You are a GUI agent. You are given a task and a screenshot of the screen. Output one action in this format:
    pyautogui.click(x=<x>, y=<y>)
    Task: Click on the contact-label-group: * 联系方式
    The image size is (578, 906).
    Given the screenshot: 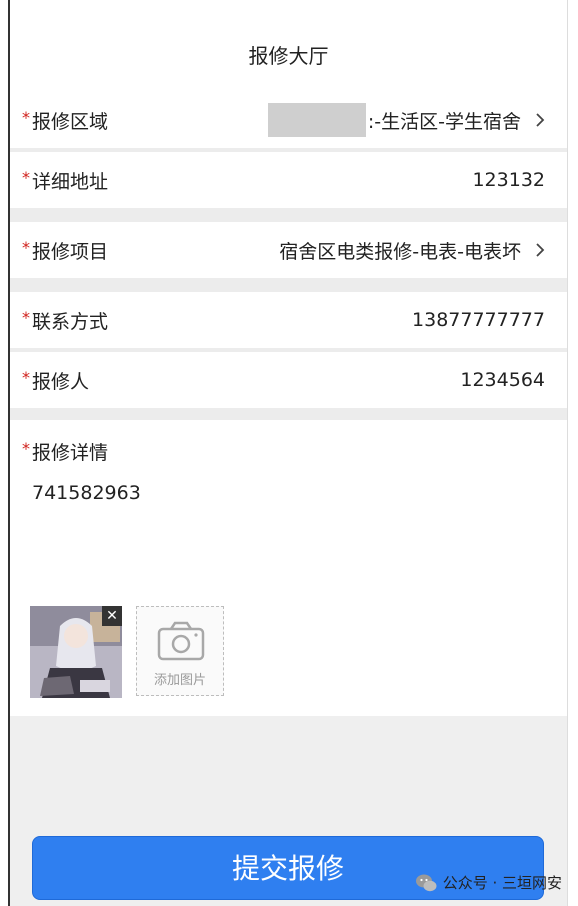 What is the action you would take?
    pyautogui.click(x=65, y=320)
    